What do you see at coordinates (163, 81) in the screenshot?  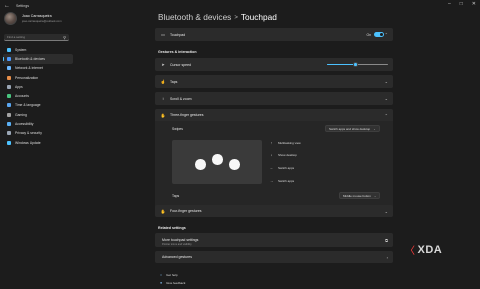 I see `tap-icon: ☝` at bounding box center [163, 81].